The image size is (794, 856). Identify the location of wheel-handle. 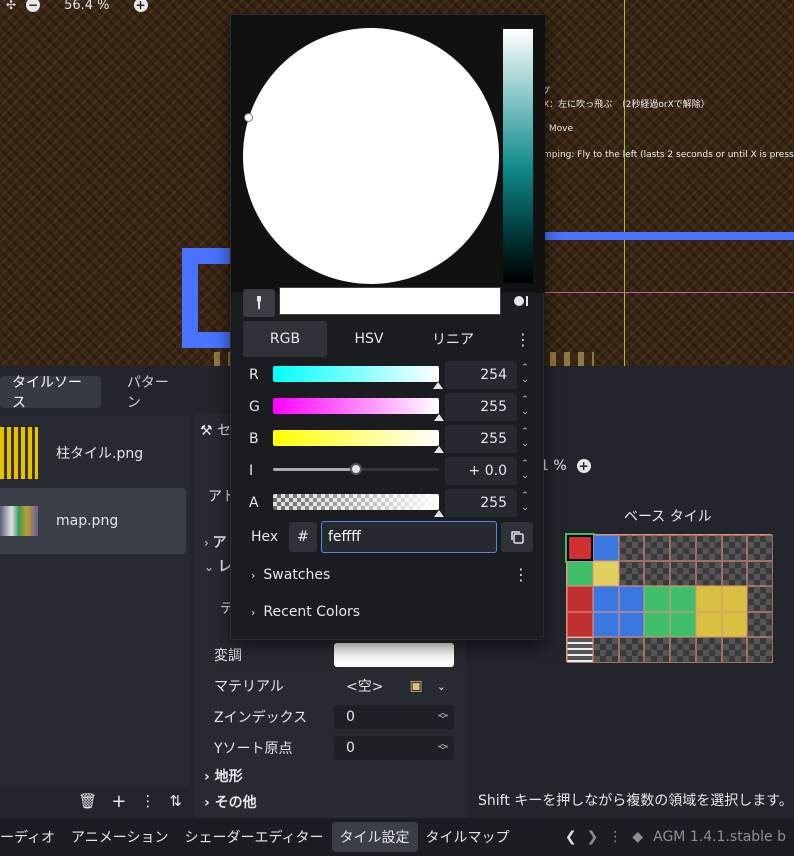
(248, 117).